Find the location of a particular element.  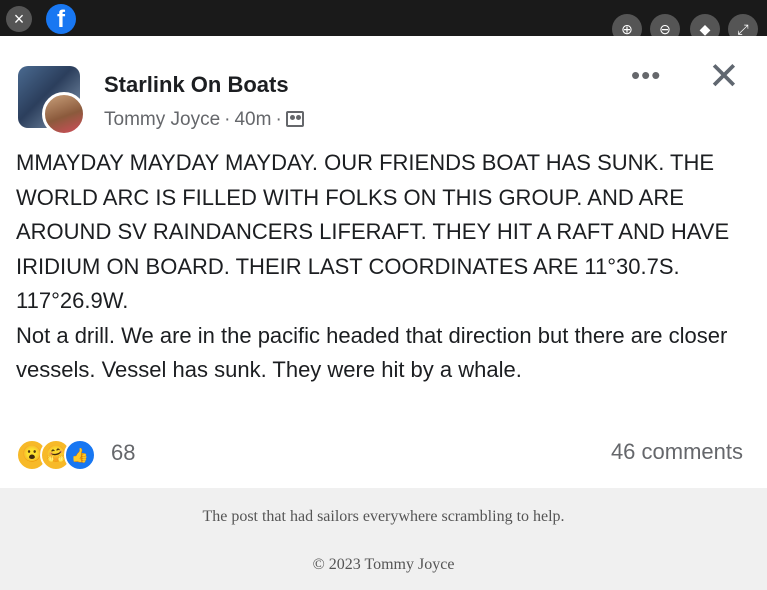

post-time: 40m is located at coordinates (252, 119).